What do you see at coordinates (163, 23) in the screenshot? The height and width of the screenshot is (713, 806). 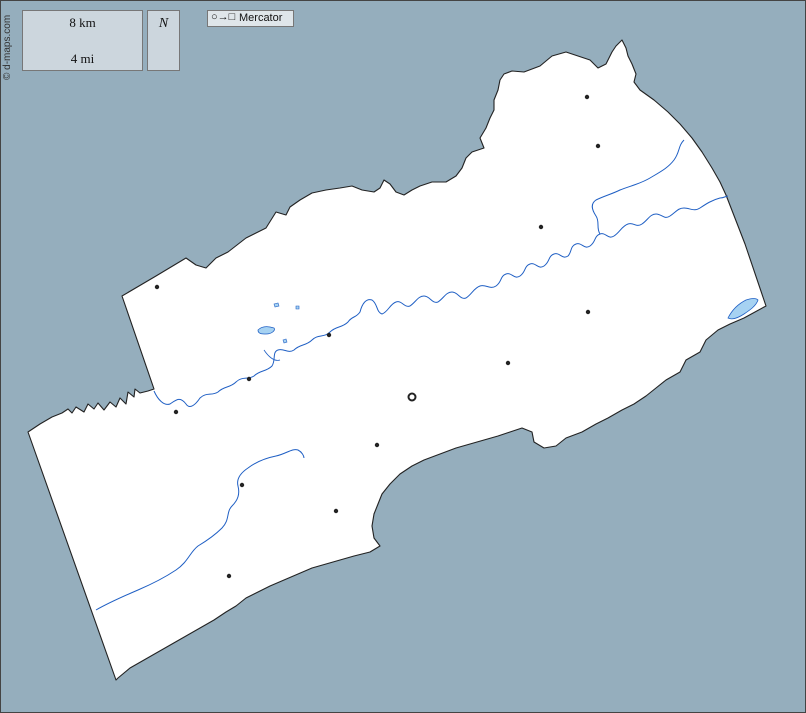 I see `north-label: N` at bounding box center [163, 23].